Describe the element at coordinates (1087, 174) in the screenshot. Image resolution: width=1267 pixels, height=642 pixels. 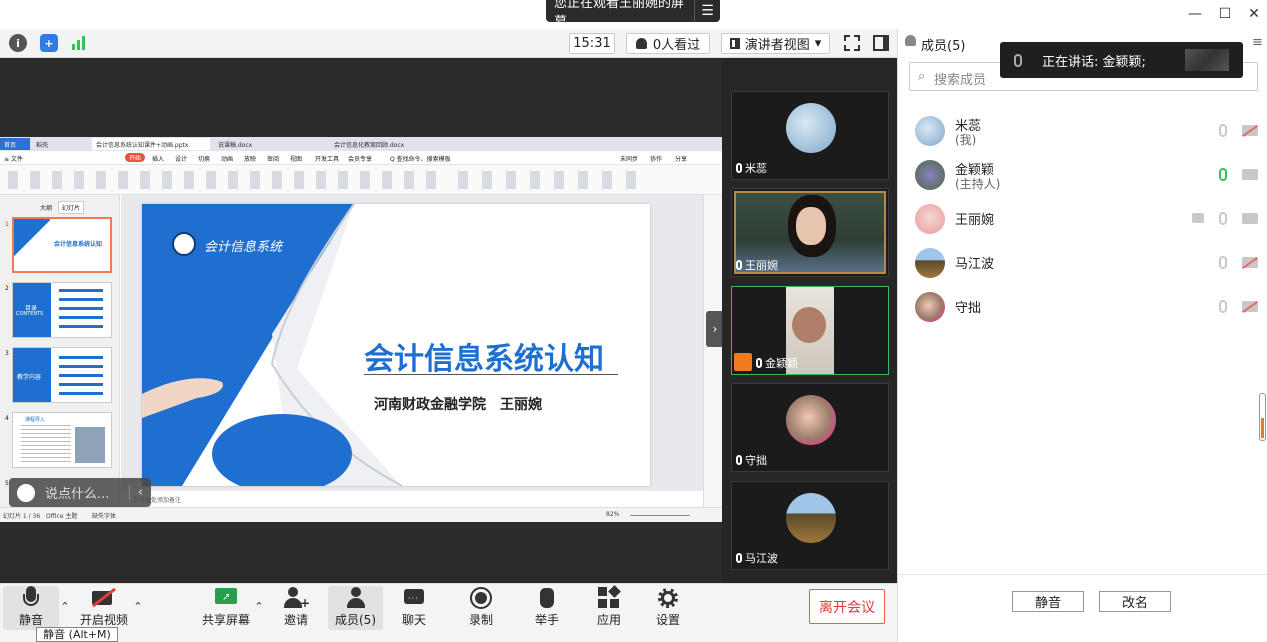
I see `member-row: 金颖颖 (主持人)` at that location.